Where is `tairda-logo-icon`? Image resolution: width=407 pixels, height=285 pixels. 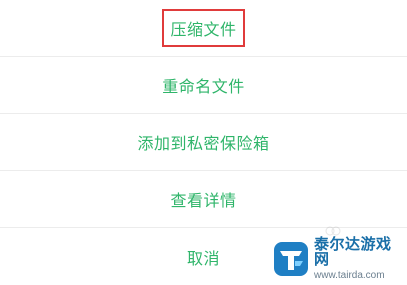
tairda-logo-icon is located at coordinates (291, 259).